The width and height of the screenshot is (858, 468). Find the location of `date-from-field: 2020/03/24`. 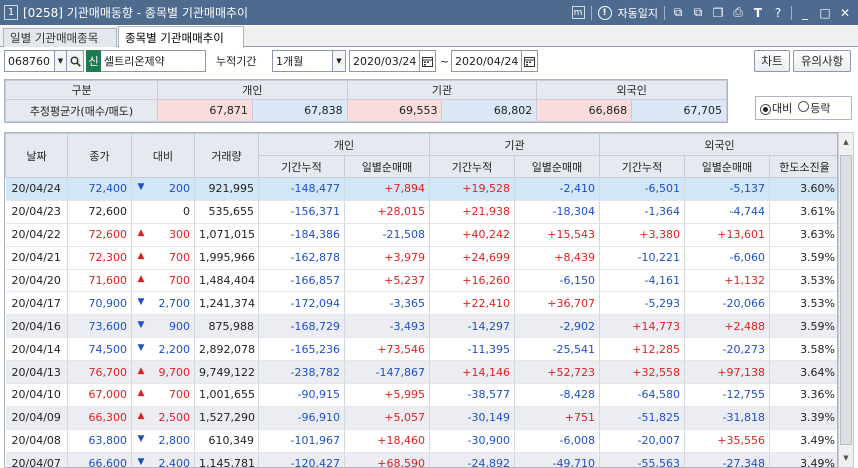

date-from-field: 2020/03/24 is located at coordinates (392, 61).